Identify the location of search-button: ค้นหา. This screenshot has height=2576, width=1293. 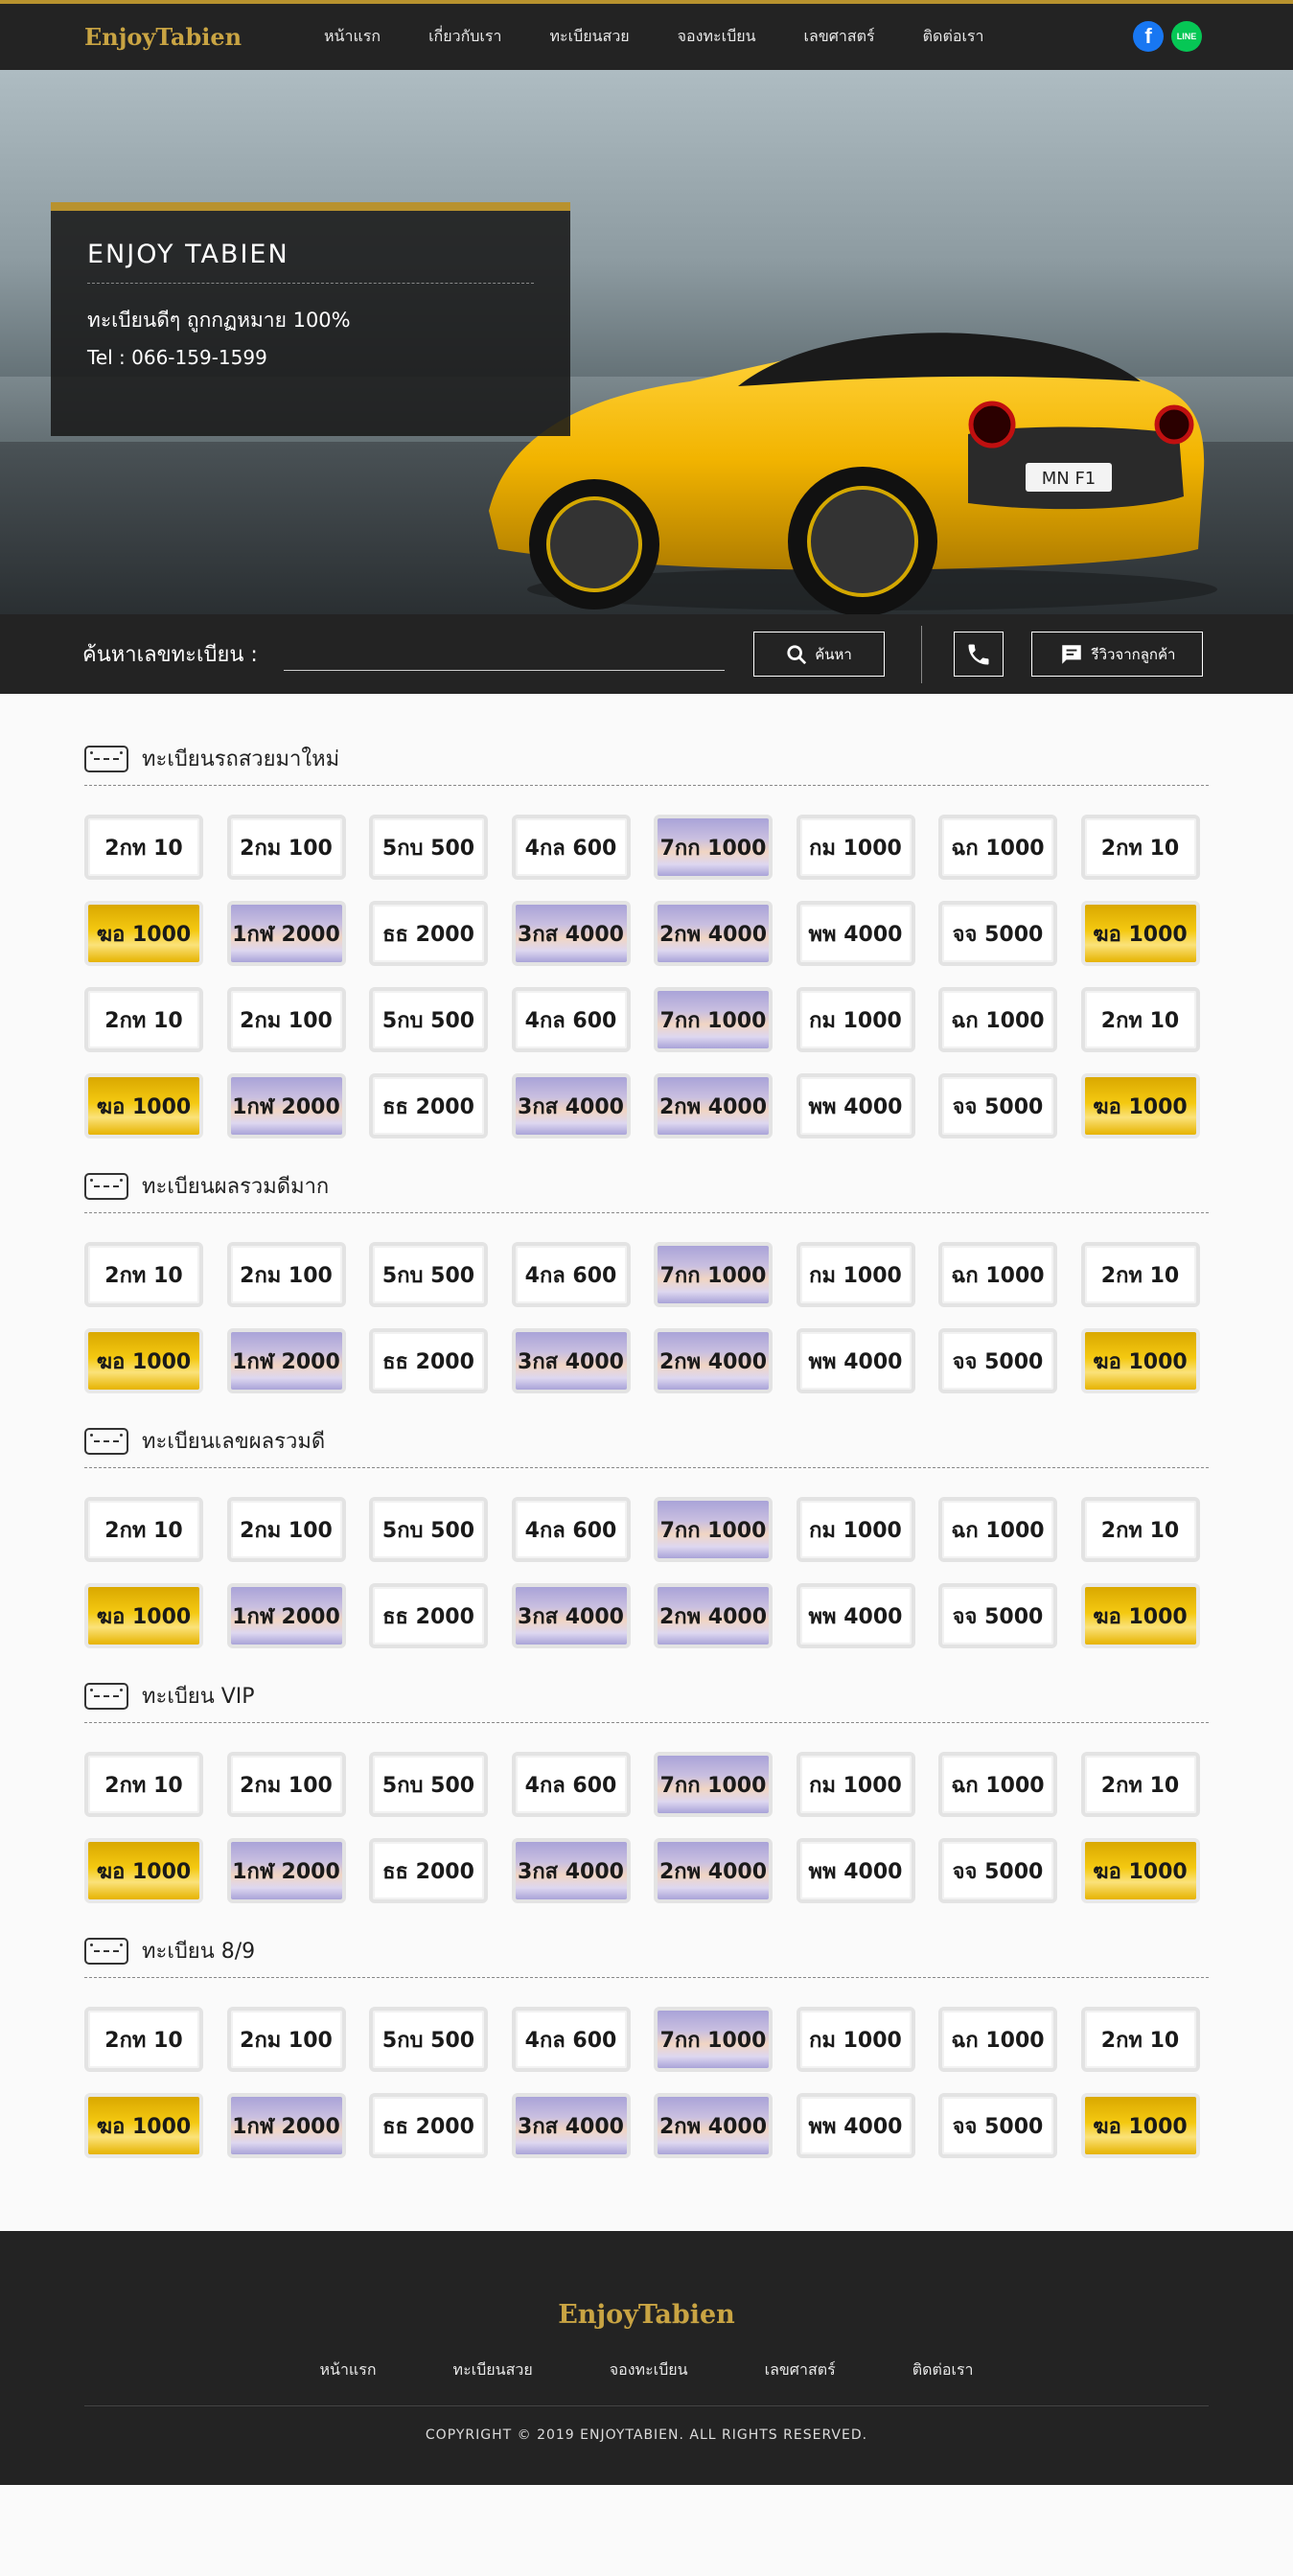
(819, 654).